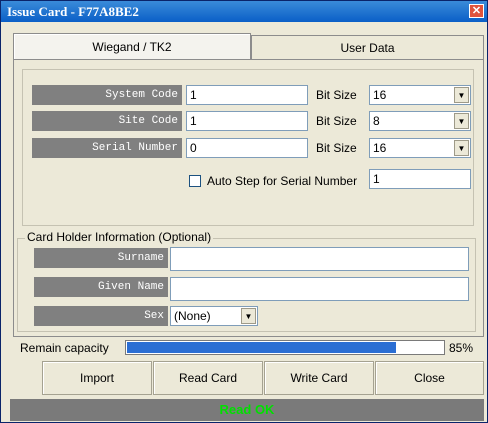 The image size is (488, 423). Describe the element at coordinates (244, 11) in the screenshot. I see `title-bar: Issue Card - F77A8BE2 ✕` at that location.